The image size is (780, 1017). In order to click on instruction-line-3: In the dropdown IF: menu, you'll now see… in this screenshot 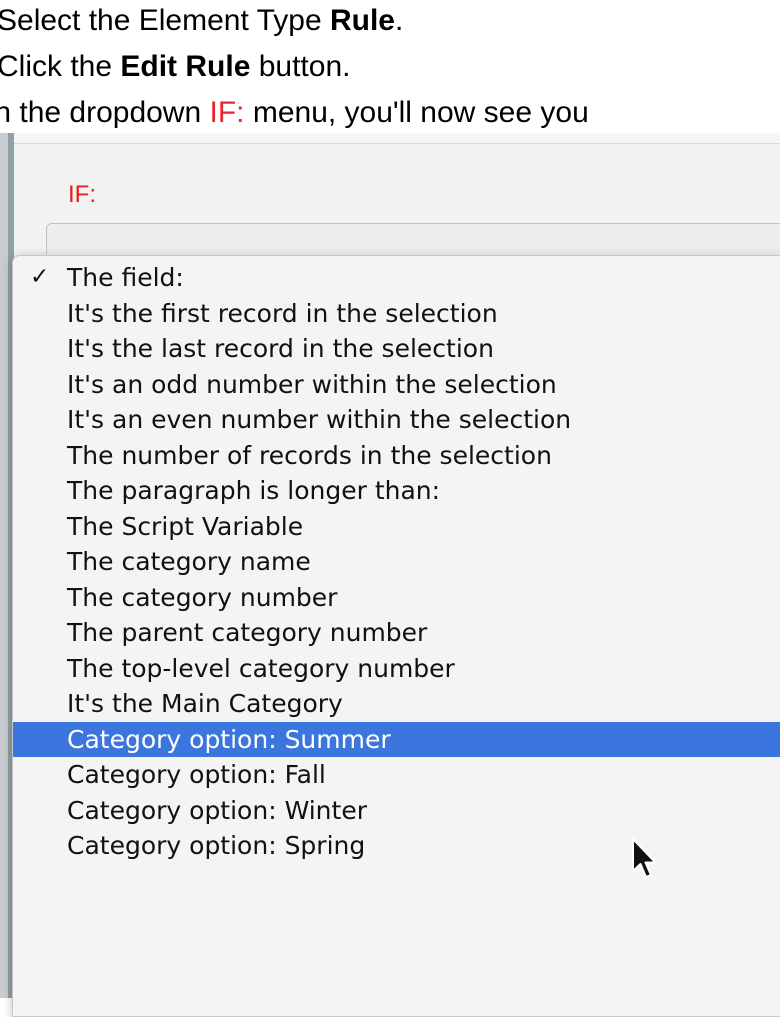, I will do `click(390, 113)`.